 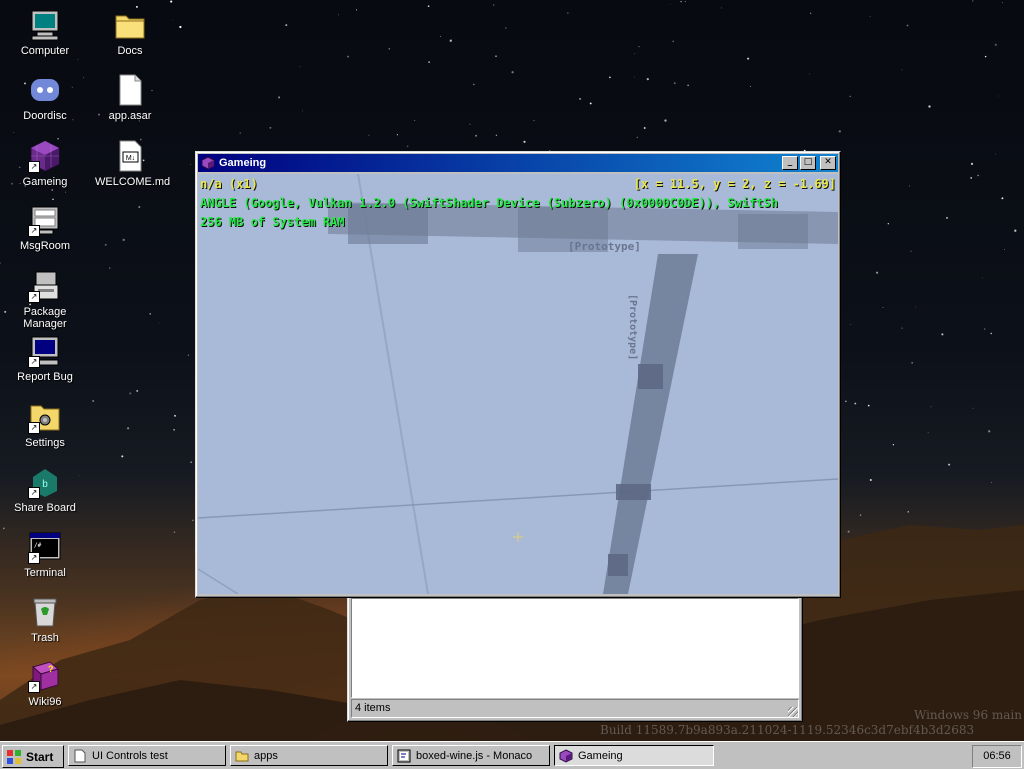 I want to click on desktop-icon-share-board: b ↗ Share Board, so click(x=45, y=489).